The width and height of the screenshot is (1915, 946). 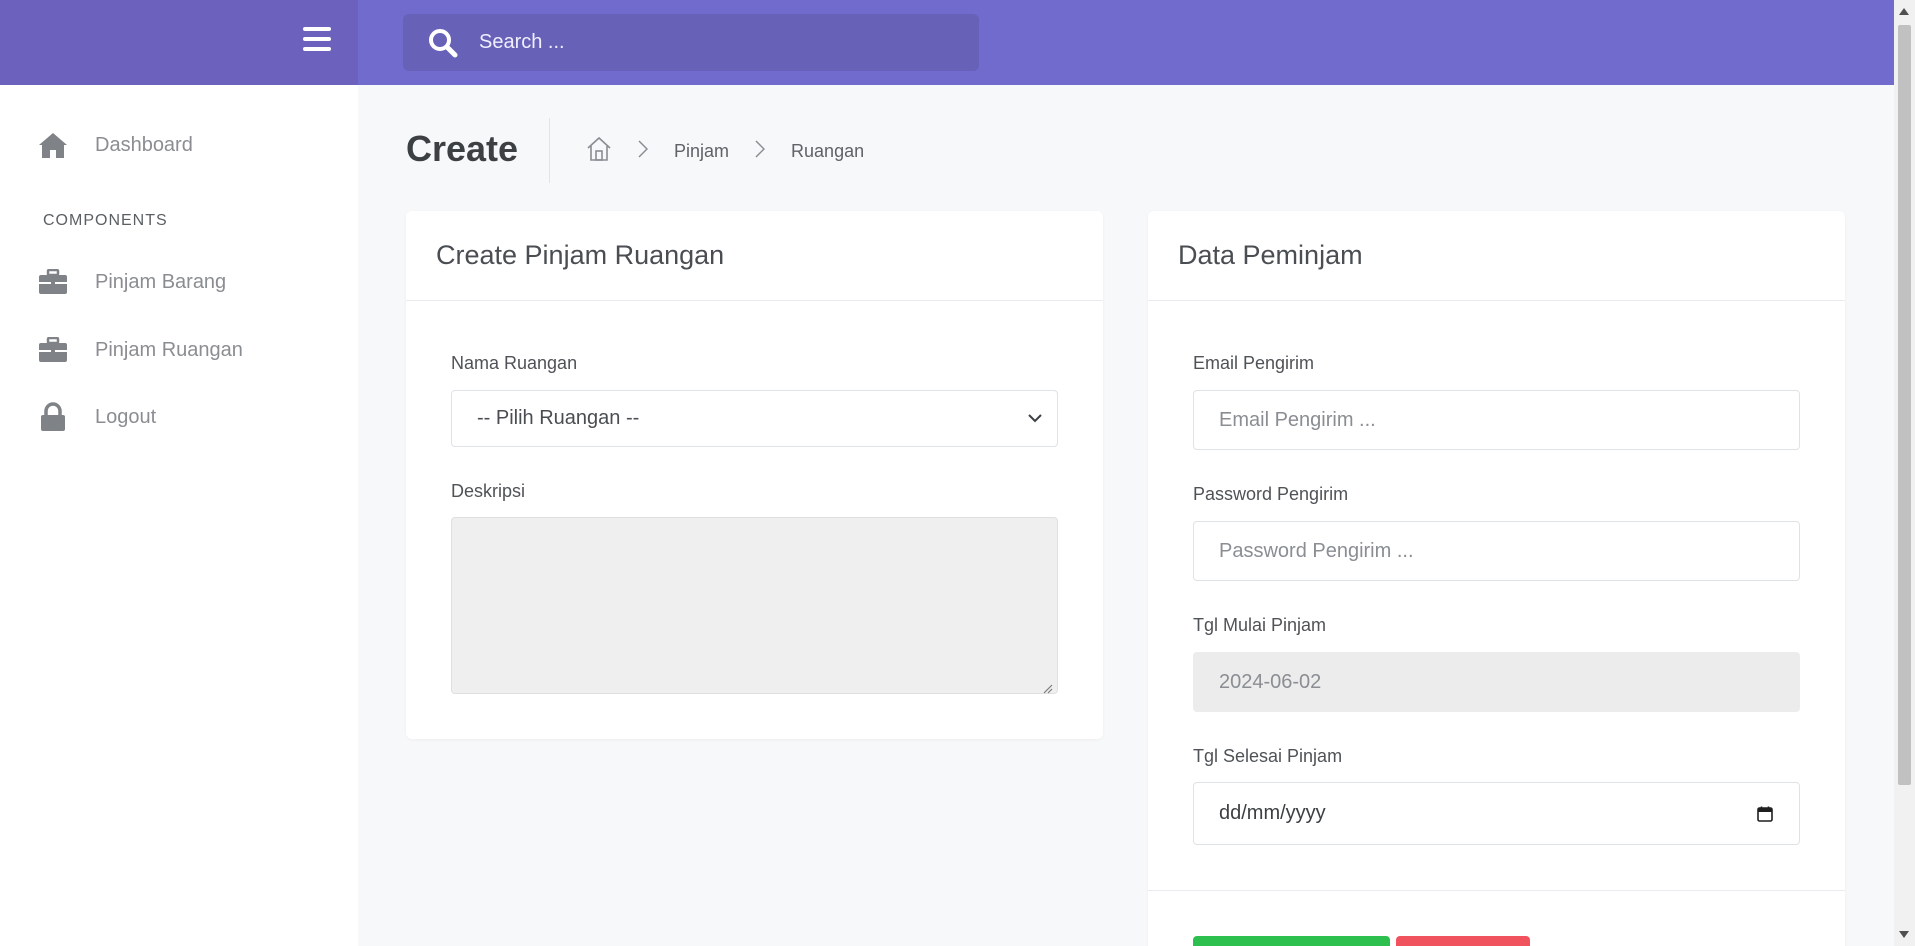 What do you see at coordinates (1496, 813) in the screenshot?
I see `end-date-field: dd/mm/yyyy` at bounding box center [1496, 813].